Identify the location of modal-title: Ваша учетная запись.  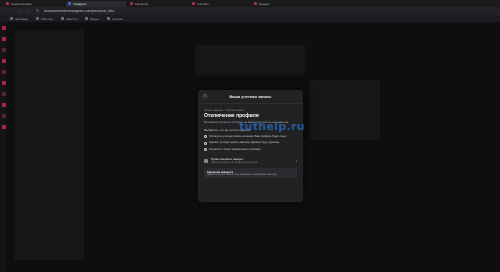
(250, 96).